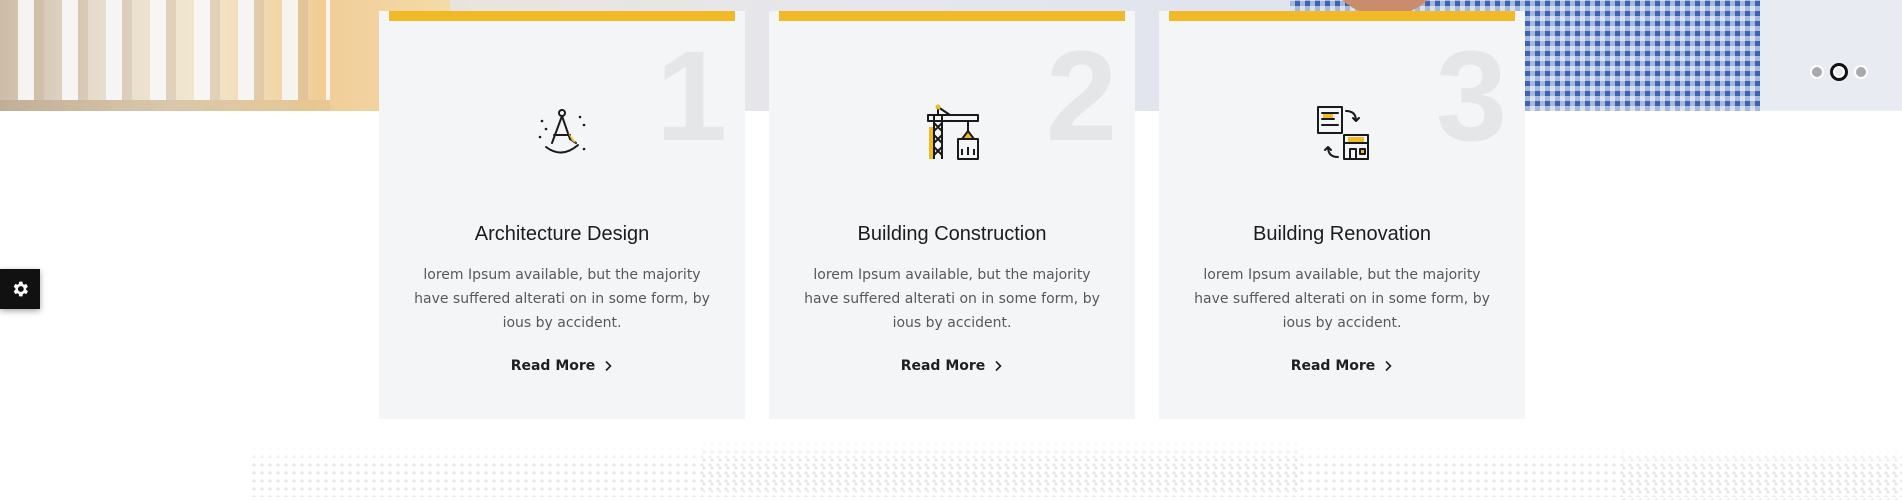 This screenshot has height=500, width=1902. What do you see at coordinates (1081, 96) in the screenshot?
I see `card-number: 2` at bounding box center [1081, 96].